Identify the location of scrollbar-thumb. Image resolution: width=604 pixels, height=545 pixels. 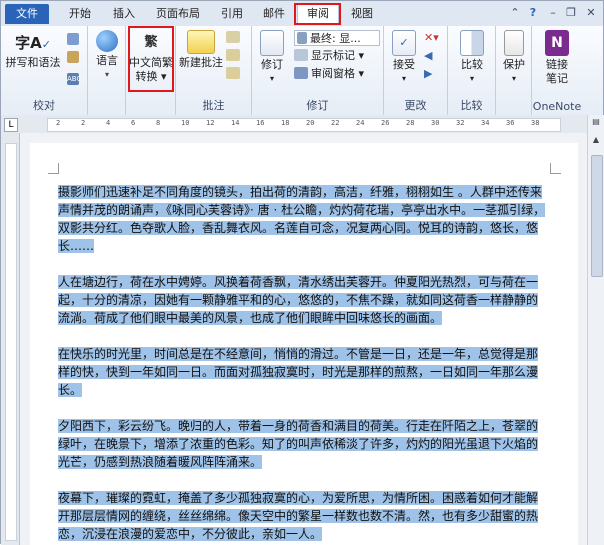
(597, 216).